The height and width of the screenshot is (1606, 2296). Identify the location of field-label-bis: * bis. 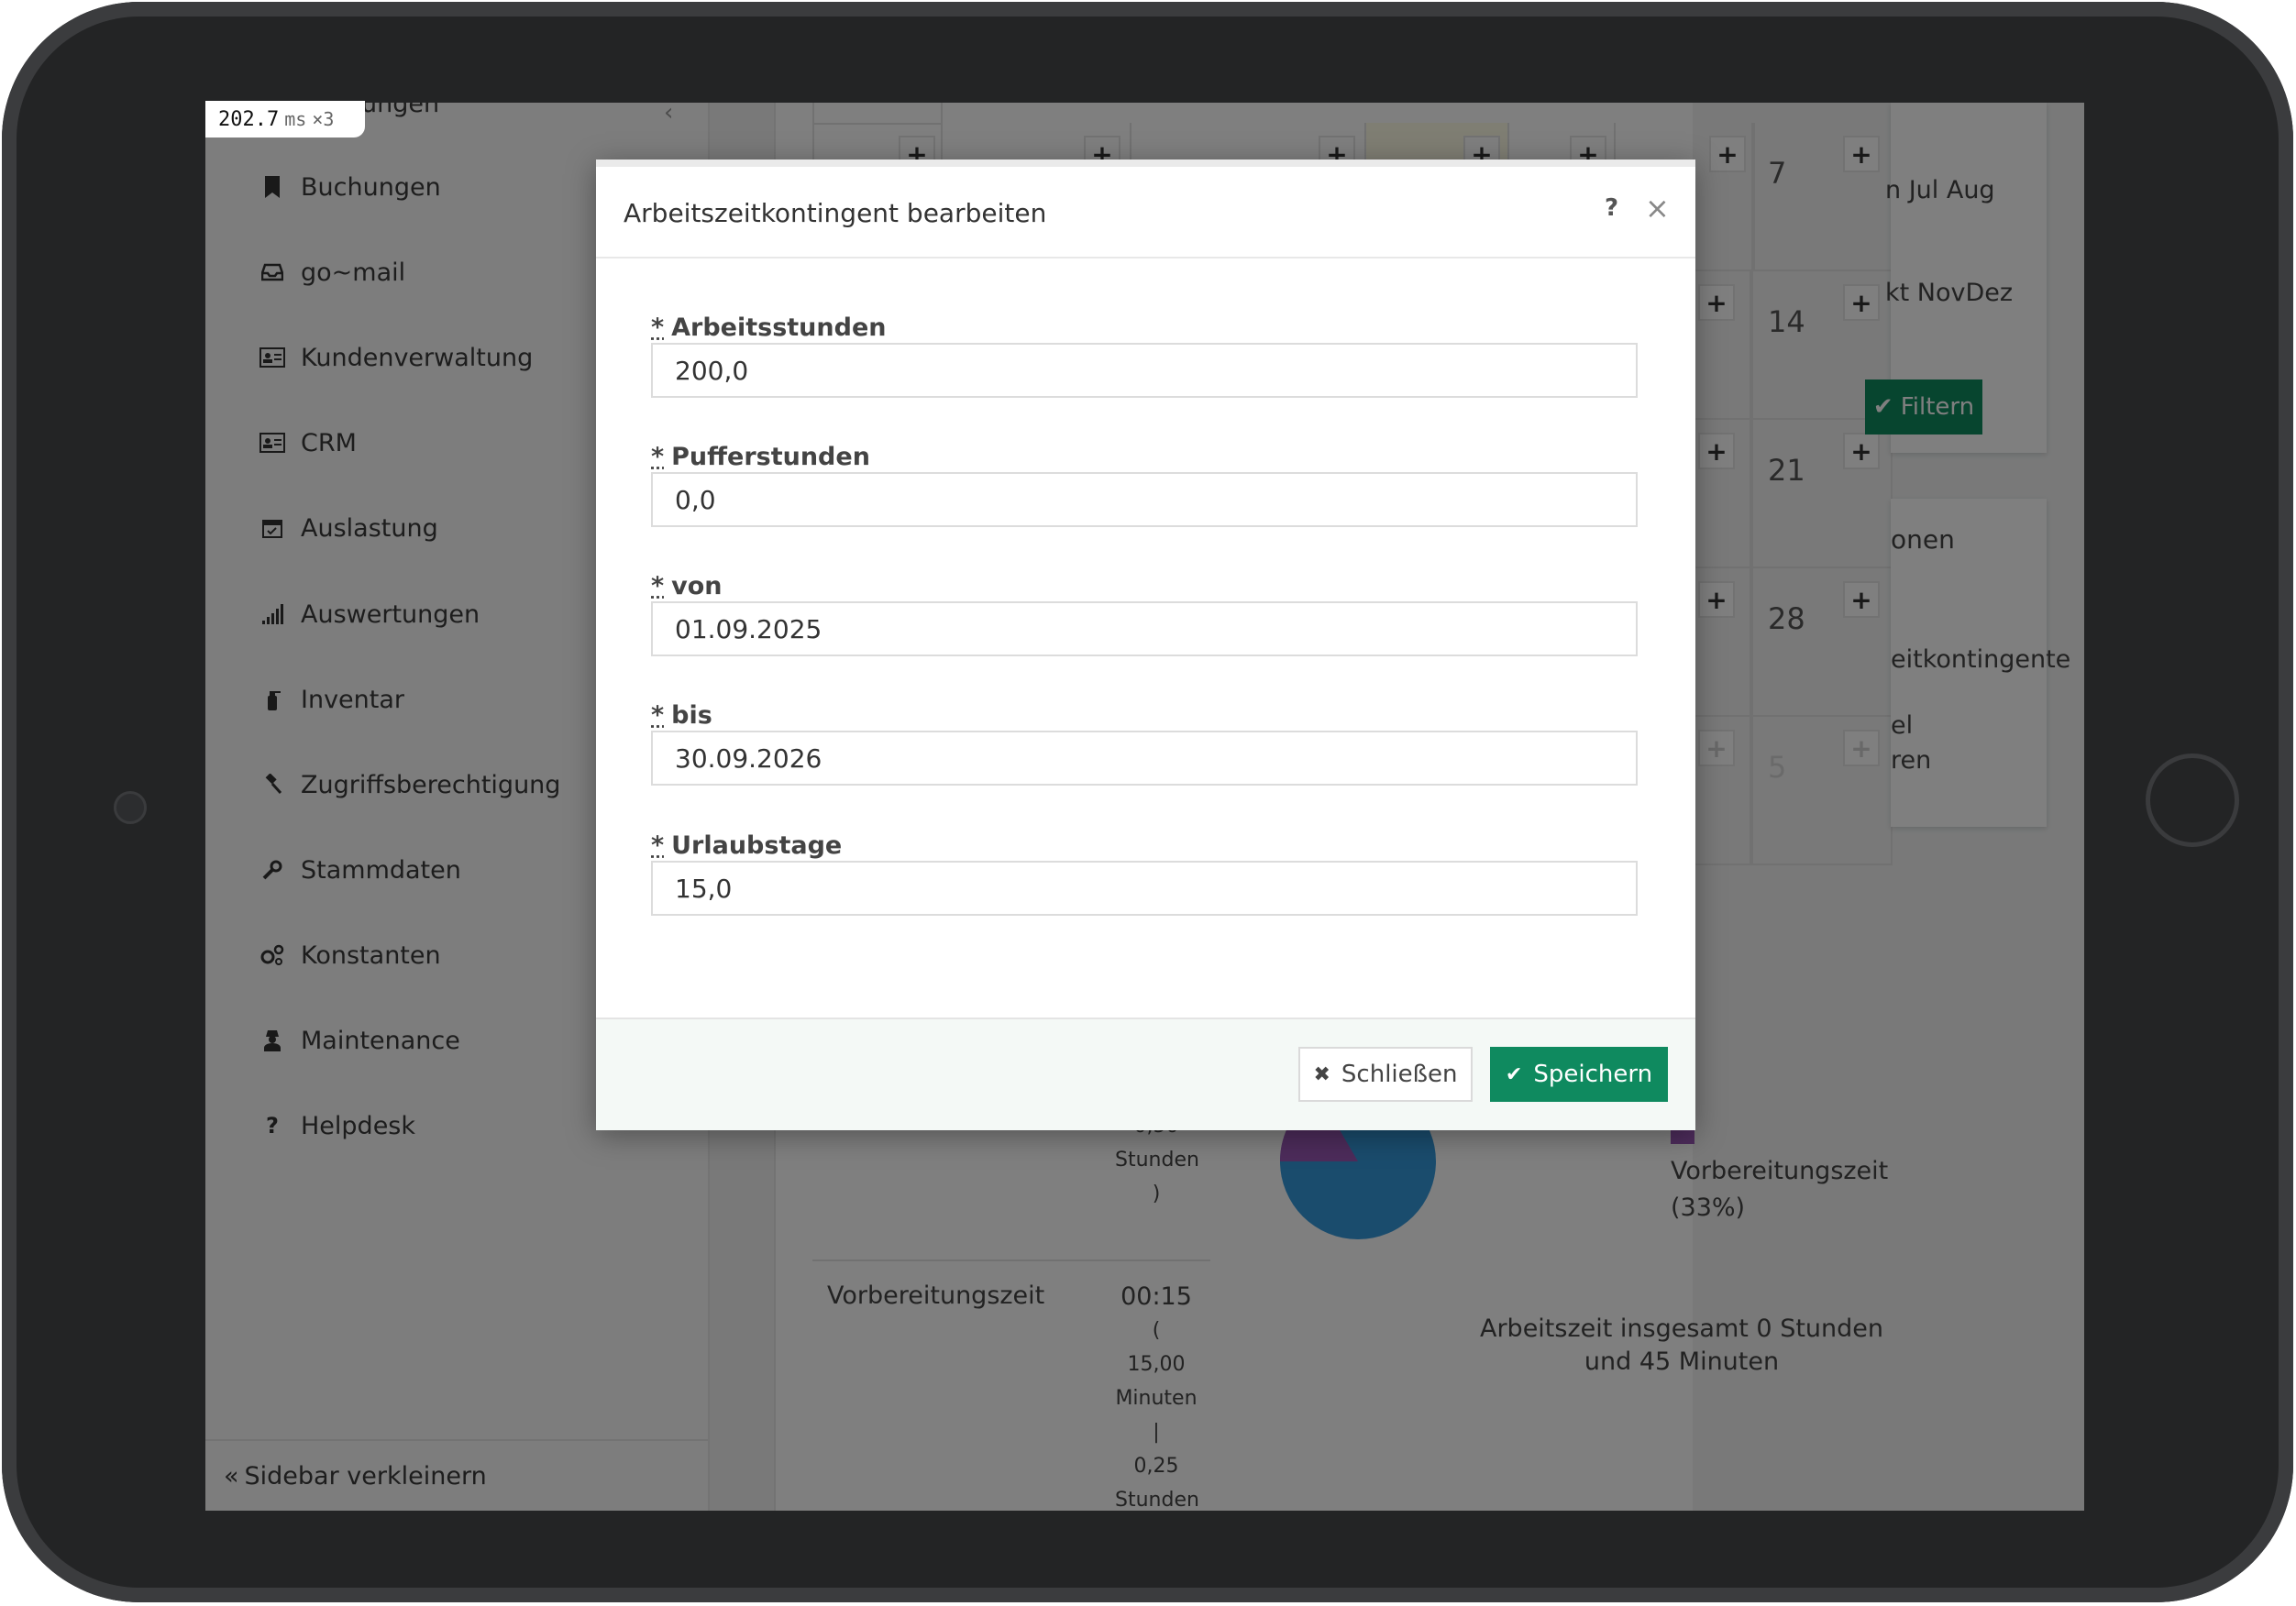
(681, 715).